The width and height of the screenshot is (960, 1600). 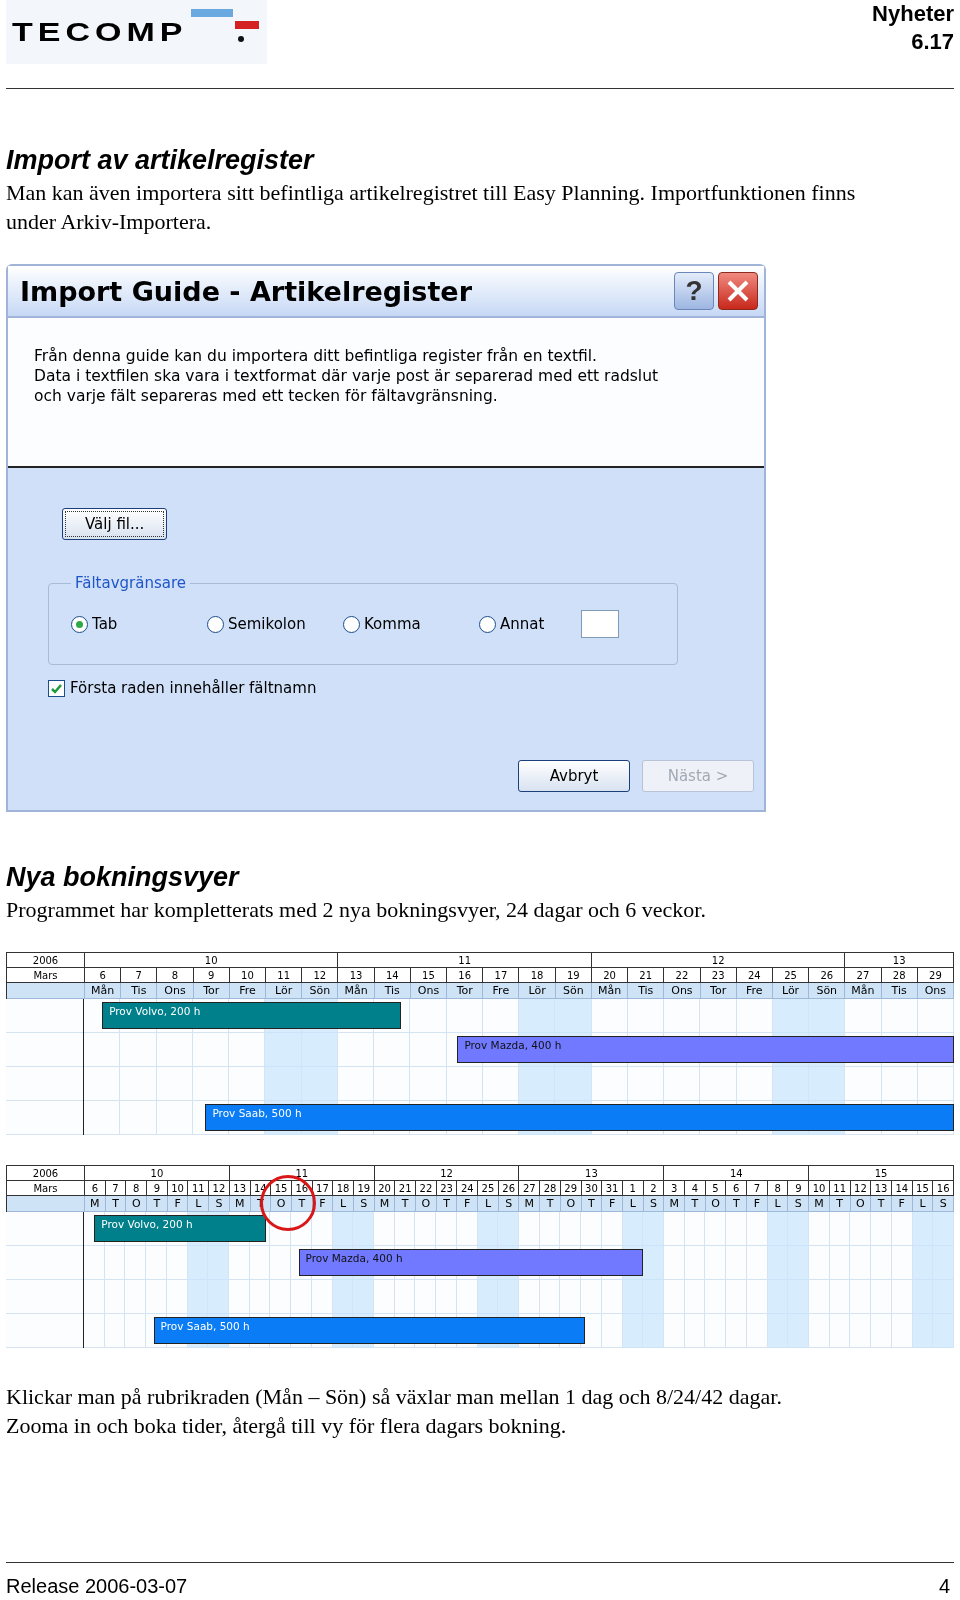 What do you see at coordinates (248, 975) in the screenshot?
I see `date-cell: 10` at bounding box center [248, 975].